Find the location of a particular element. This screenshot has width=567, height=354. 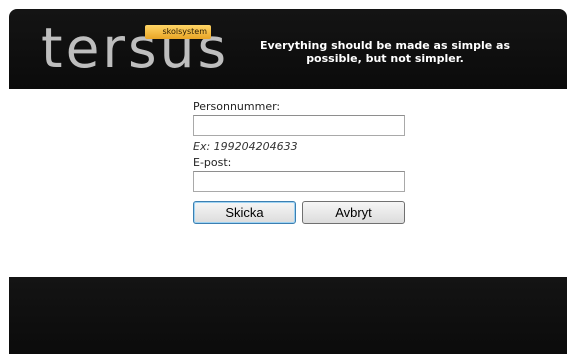

email-label: E-post: is located at coordinates (212, 162).